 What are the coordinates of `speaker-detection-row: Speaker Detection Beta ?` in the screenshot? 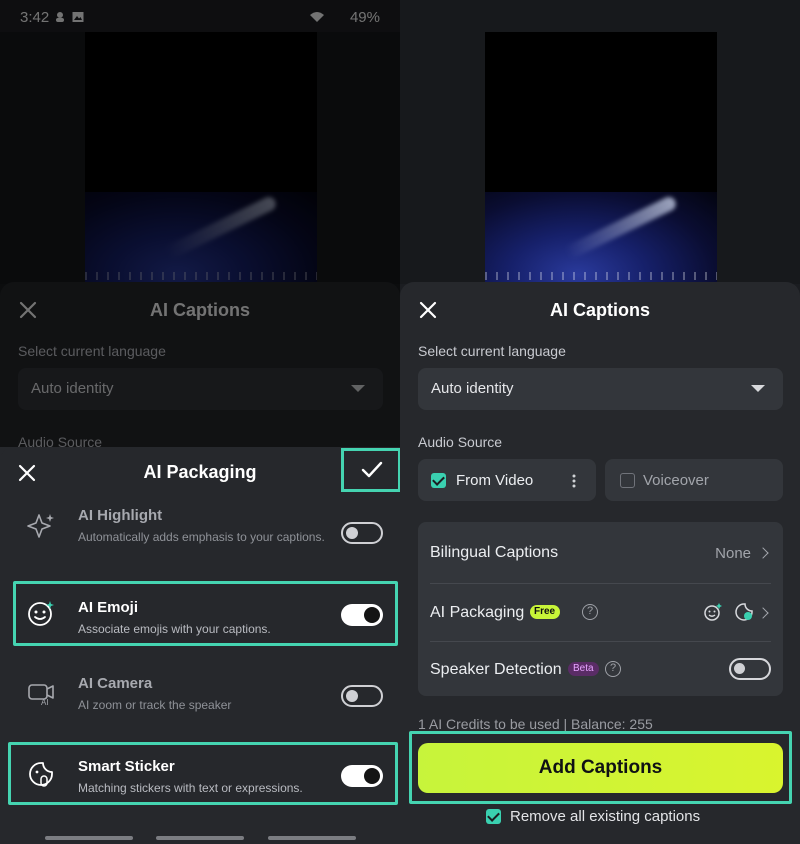 It's located at (600, 670).